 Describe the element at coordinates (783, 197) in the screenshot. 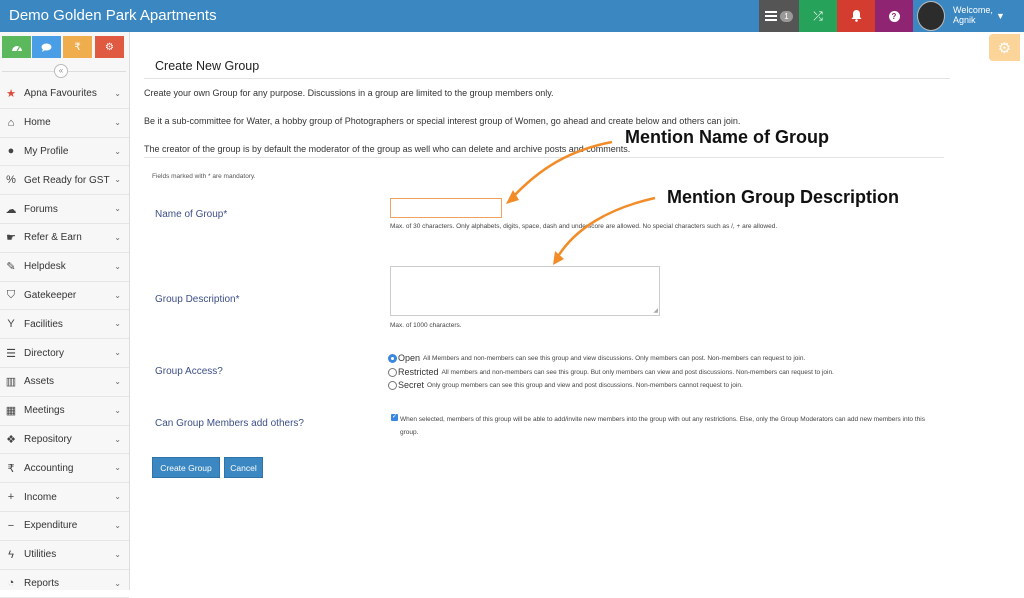

I see `annotation-description: Mention Group Description` at that location.